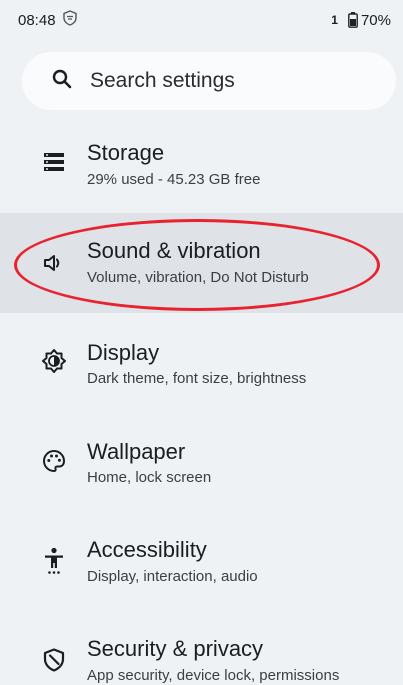 The width and height of the screenshot is (403, 685). Describe the element at coordinates (198, 277) in the screenshot. I see `sound-subtitle: Volume, vibration, Do Not Disturb` at that location.